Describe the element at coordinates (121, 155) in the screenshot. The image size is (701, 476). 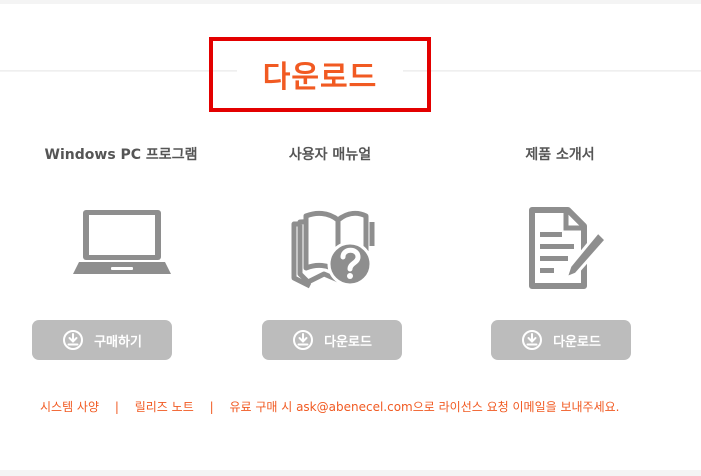
I see `column-title: Windows PC 프로그램` at that location.